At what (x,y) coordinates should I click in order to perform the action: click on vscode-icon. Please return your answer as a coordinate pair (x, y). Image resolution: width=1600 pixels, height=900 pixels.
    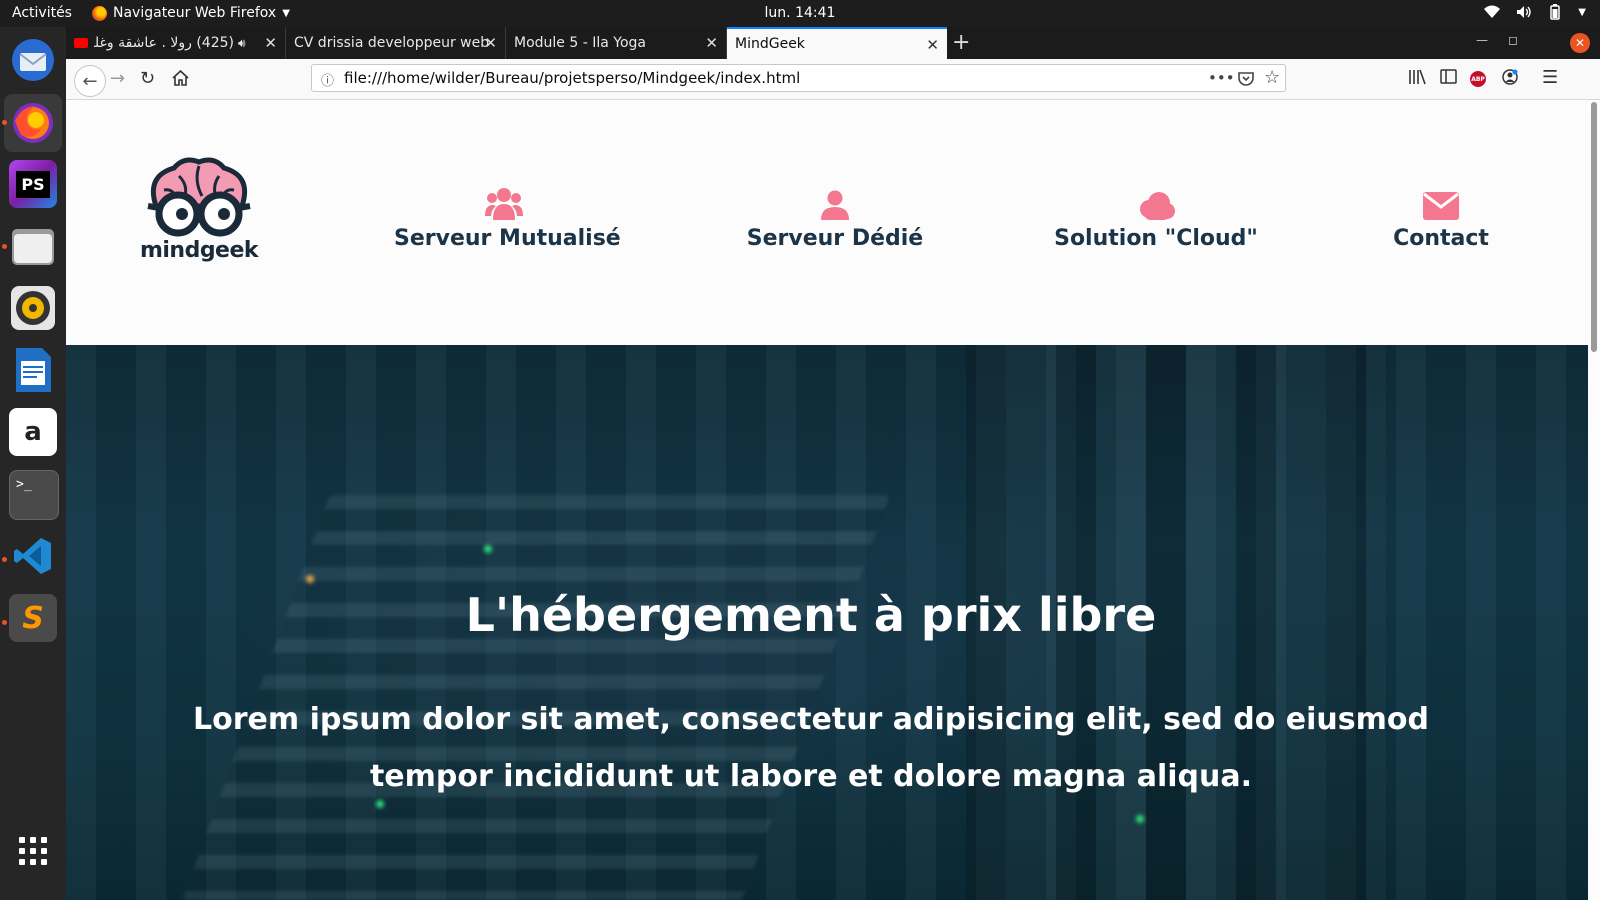
    Looking at the image, I should click on (32, 556).